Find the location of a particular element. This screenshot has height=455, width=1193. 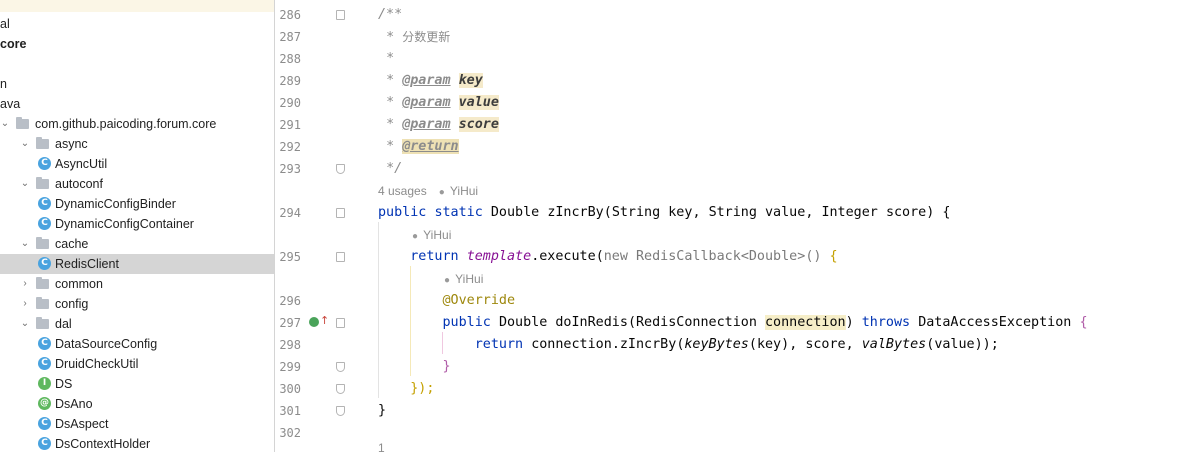

line-number: 295 is located at coordinates (288, 257).